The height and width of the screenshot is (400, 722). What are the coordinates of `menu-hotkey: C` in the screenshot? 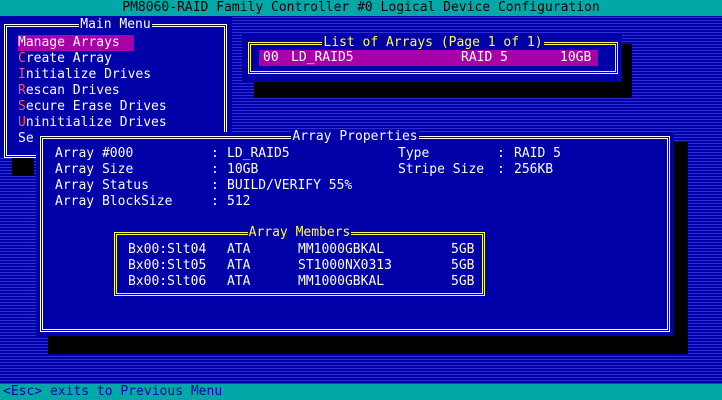 It's located at (22, 58).